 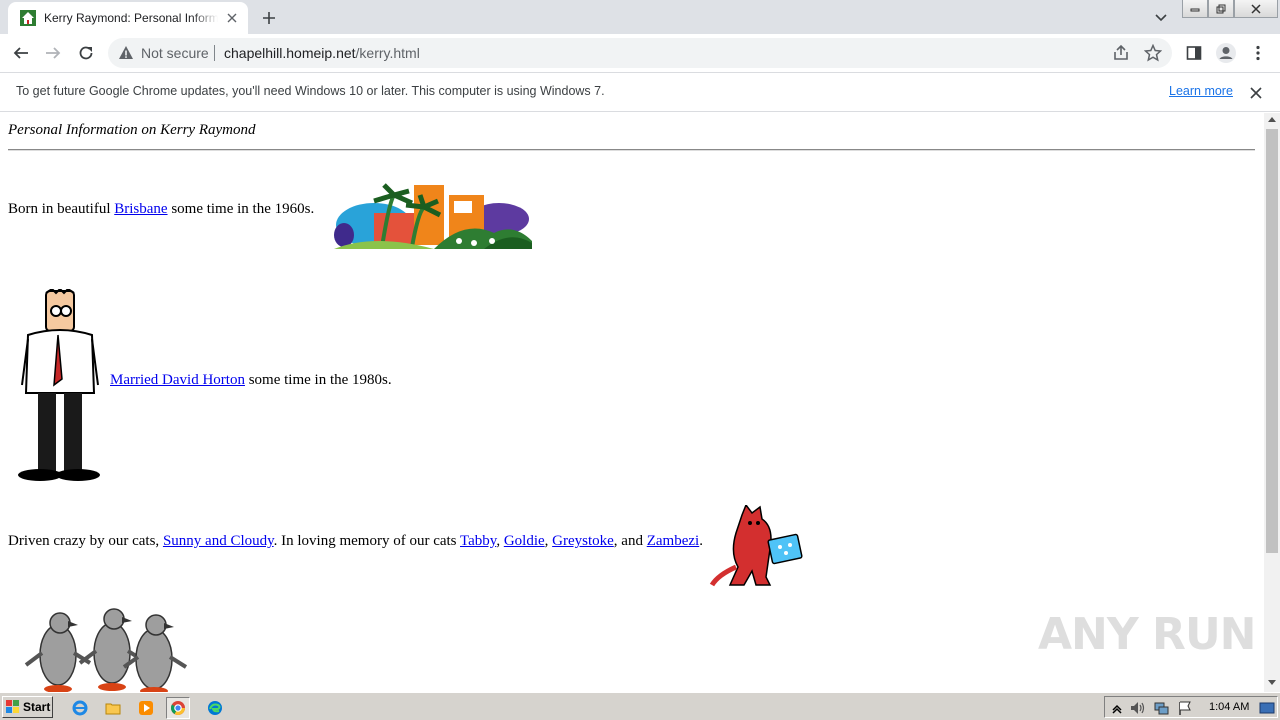 I want to click on browser-tab: Kerry Raymond: Personal Information, so click(x=128, y=18).